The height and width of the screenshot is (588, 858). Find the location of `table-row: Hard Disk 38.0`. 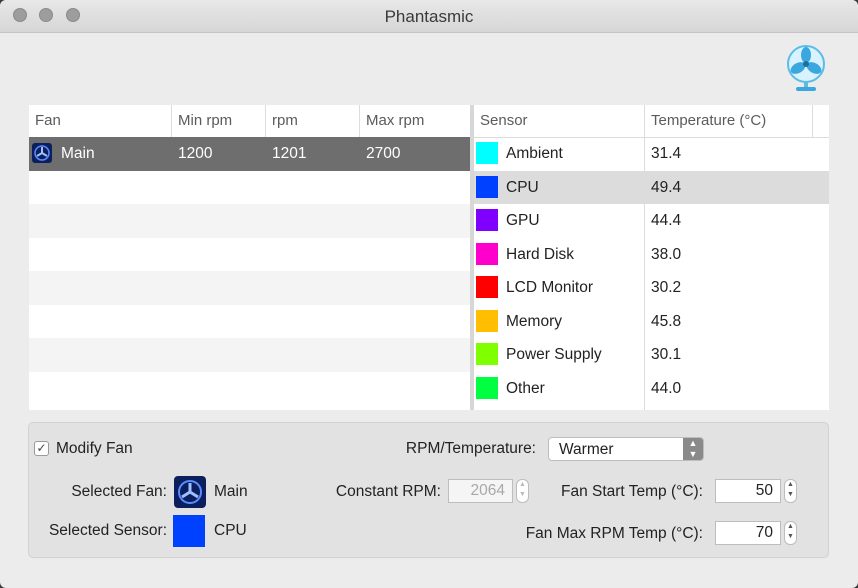

table-row: Hard Disk 38.0 is located at coordinates (651, 255).